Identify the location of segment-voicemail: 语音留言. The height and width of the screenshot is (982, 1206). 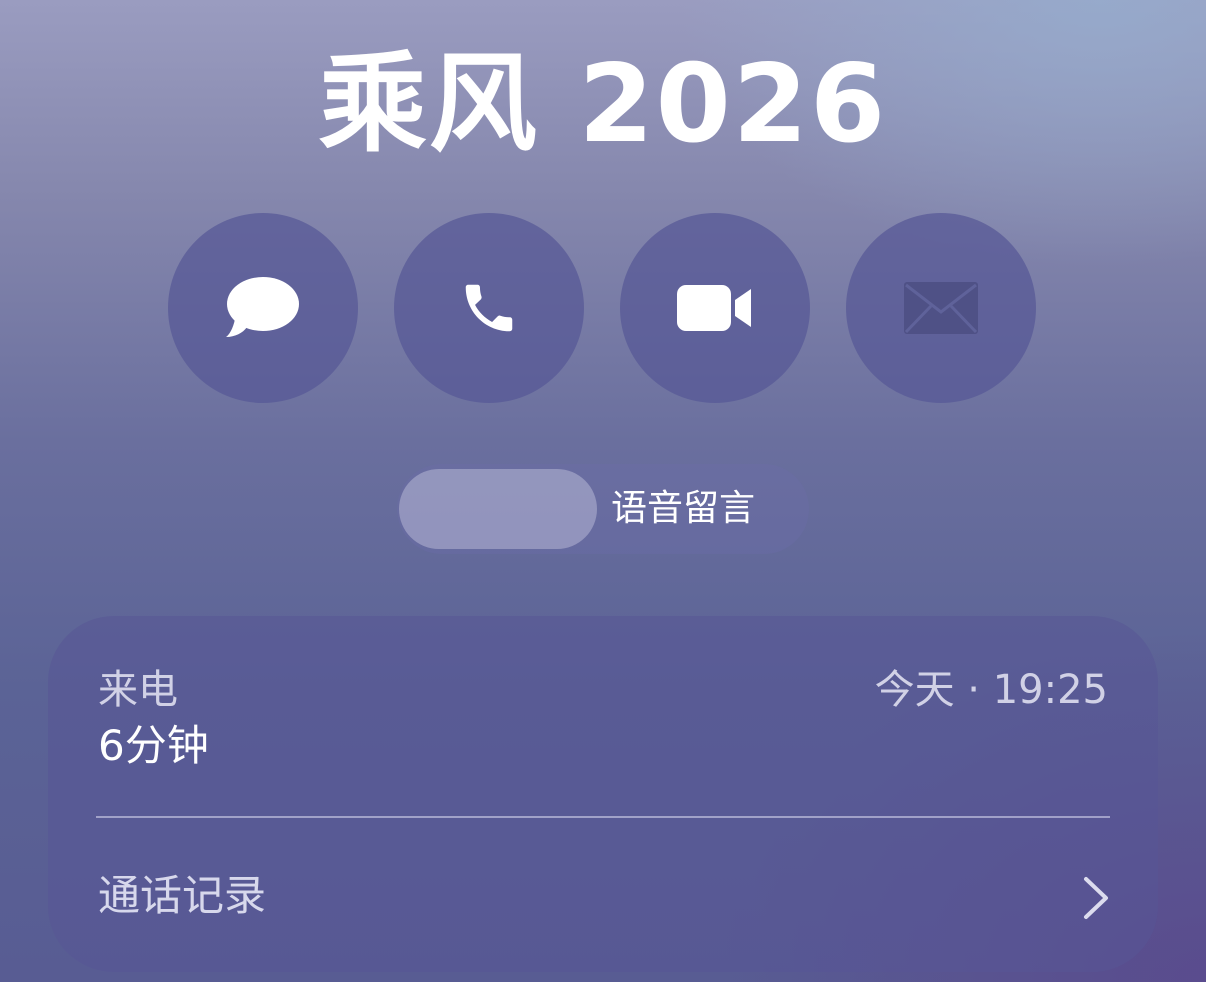
(683, 509).